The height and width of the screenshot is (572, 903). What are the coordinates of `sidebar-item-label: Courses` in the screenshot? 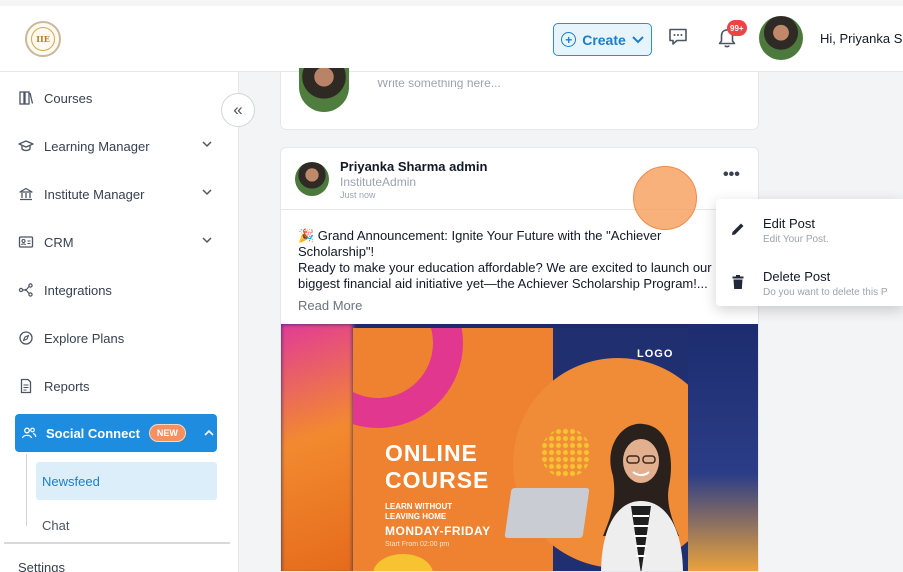 It's located at (68, 98).